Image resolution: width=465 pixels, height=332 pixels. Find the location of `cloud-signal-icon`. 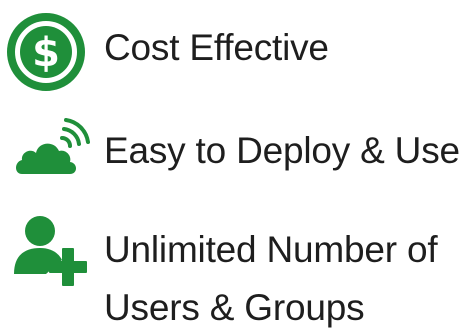

cloud-signal-icon is located at coordinates (53, 146).